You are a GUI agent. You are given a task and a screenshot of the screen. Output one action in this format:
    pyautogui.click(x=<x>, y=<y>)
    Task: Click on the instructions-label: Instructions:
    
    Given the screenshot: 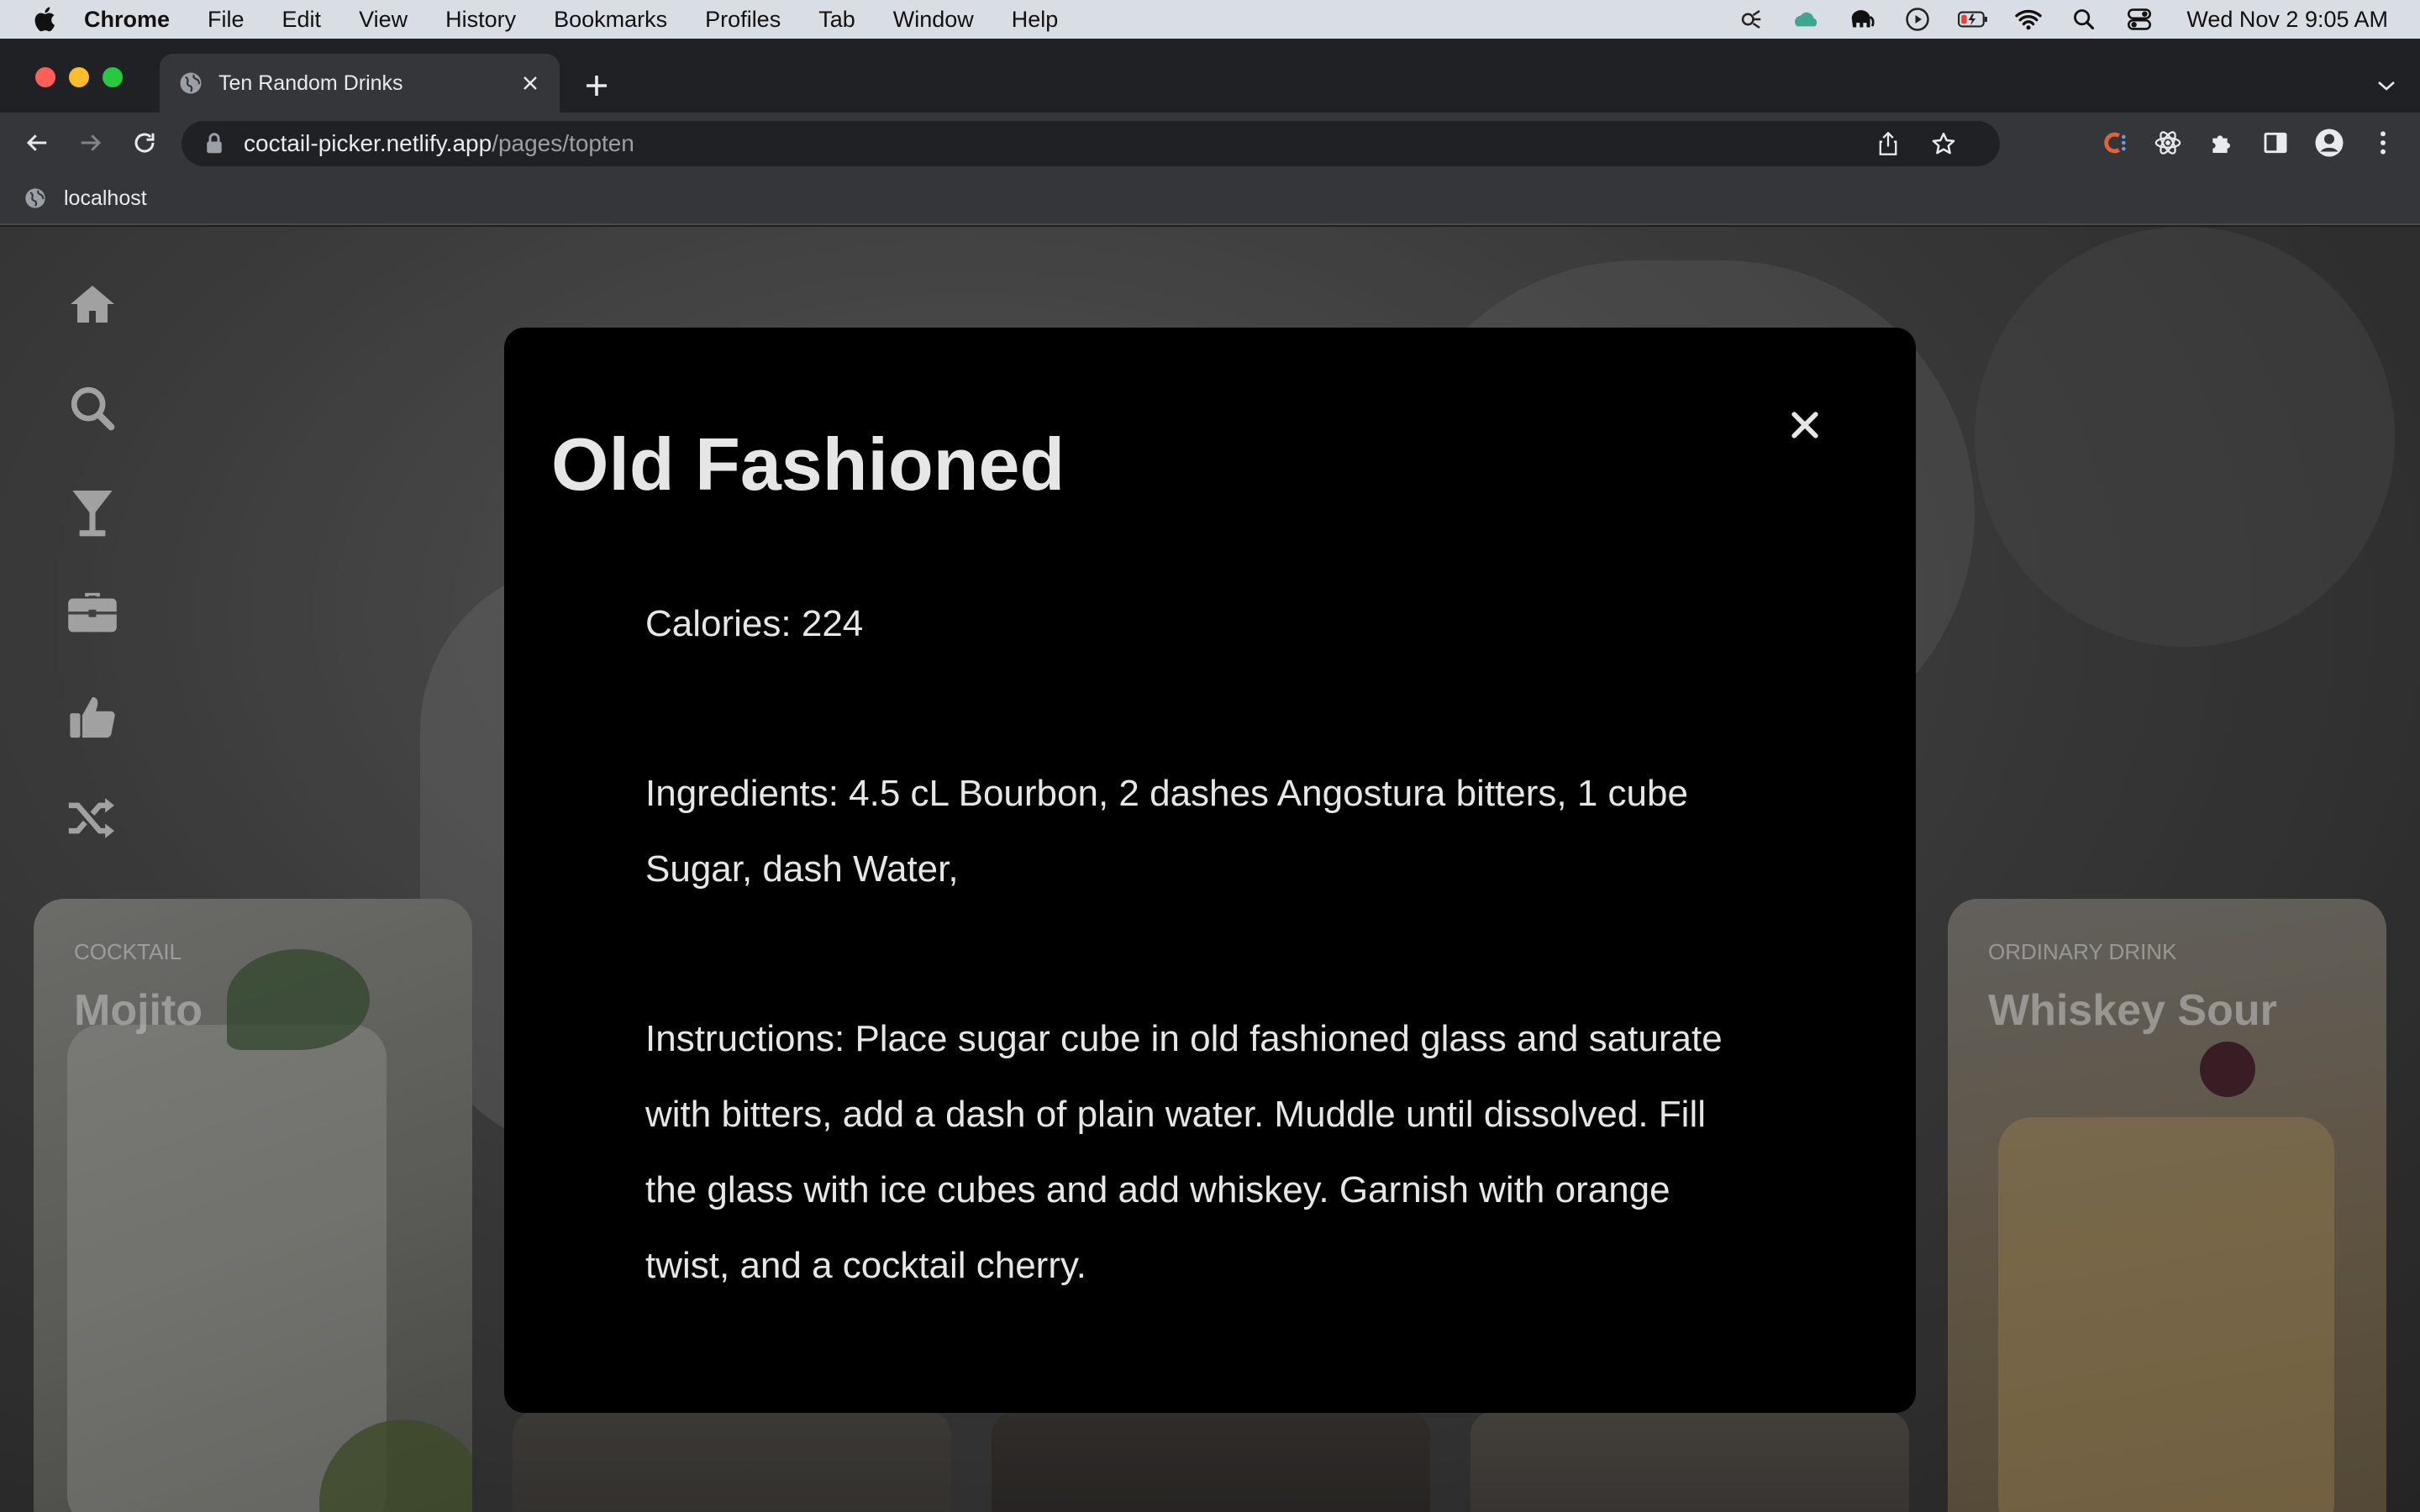 What is the action you would take?
    pyautogui.click(x=750, y=1038)
    